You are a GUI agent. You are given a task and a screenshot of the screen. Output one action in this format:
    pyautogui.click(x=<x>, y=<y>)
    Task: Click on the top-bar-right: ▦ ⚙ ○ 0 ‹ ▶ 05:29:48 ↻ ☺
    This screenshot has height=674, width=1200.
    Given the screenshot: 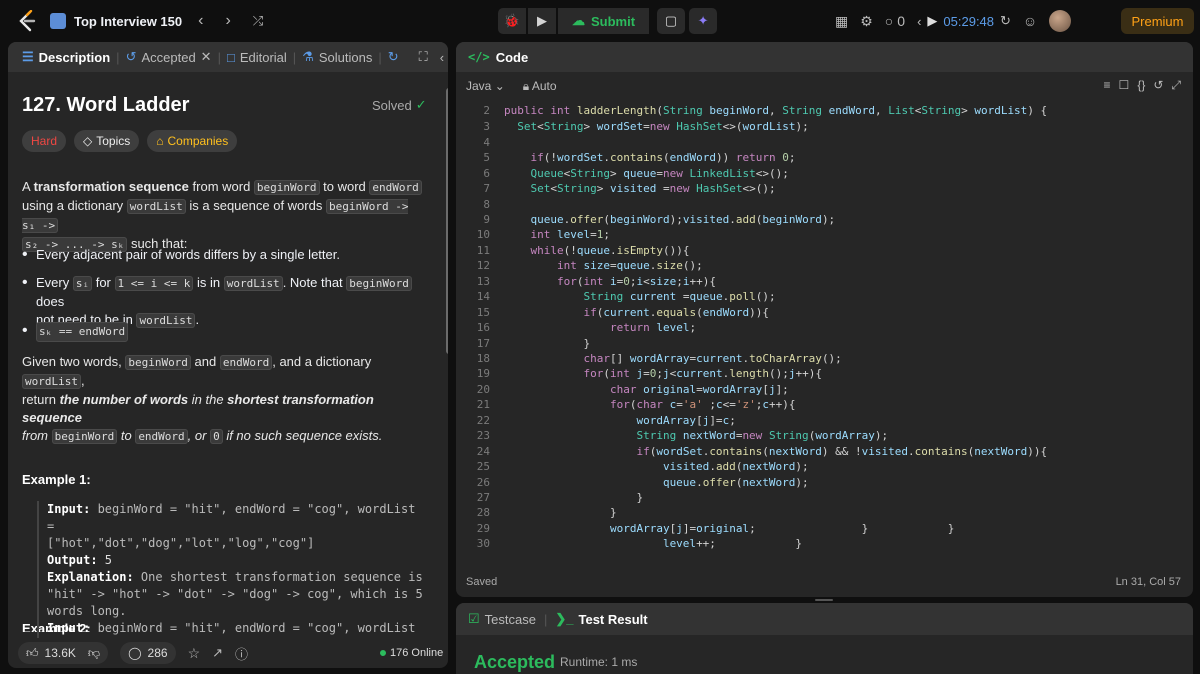 What is the action you would take?
    pyautogui.click(x=953, y=21)
    